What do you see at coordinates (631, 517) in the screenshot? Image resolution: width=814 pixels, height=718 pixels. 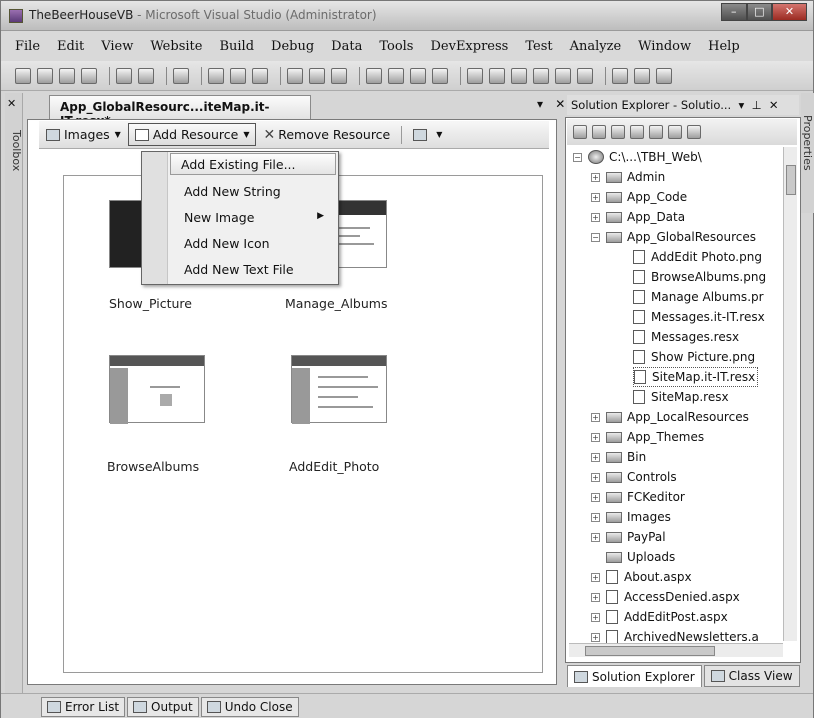 I see `tree-node-folder: + Images` at bounding box center [631, 517].